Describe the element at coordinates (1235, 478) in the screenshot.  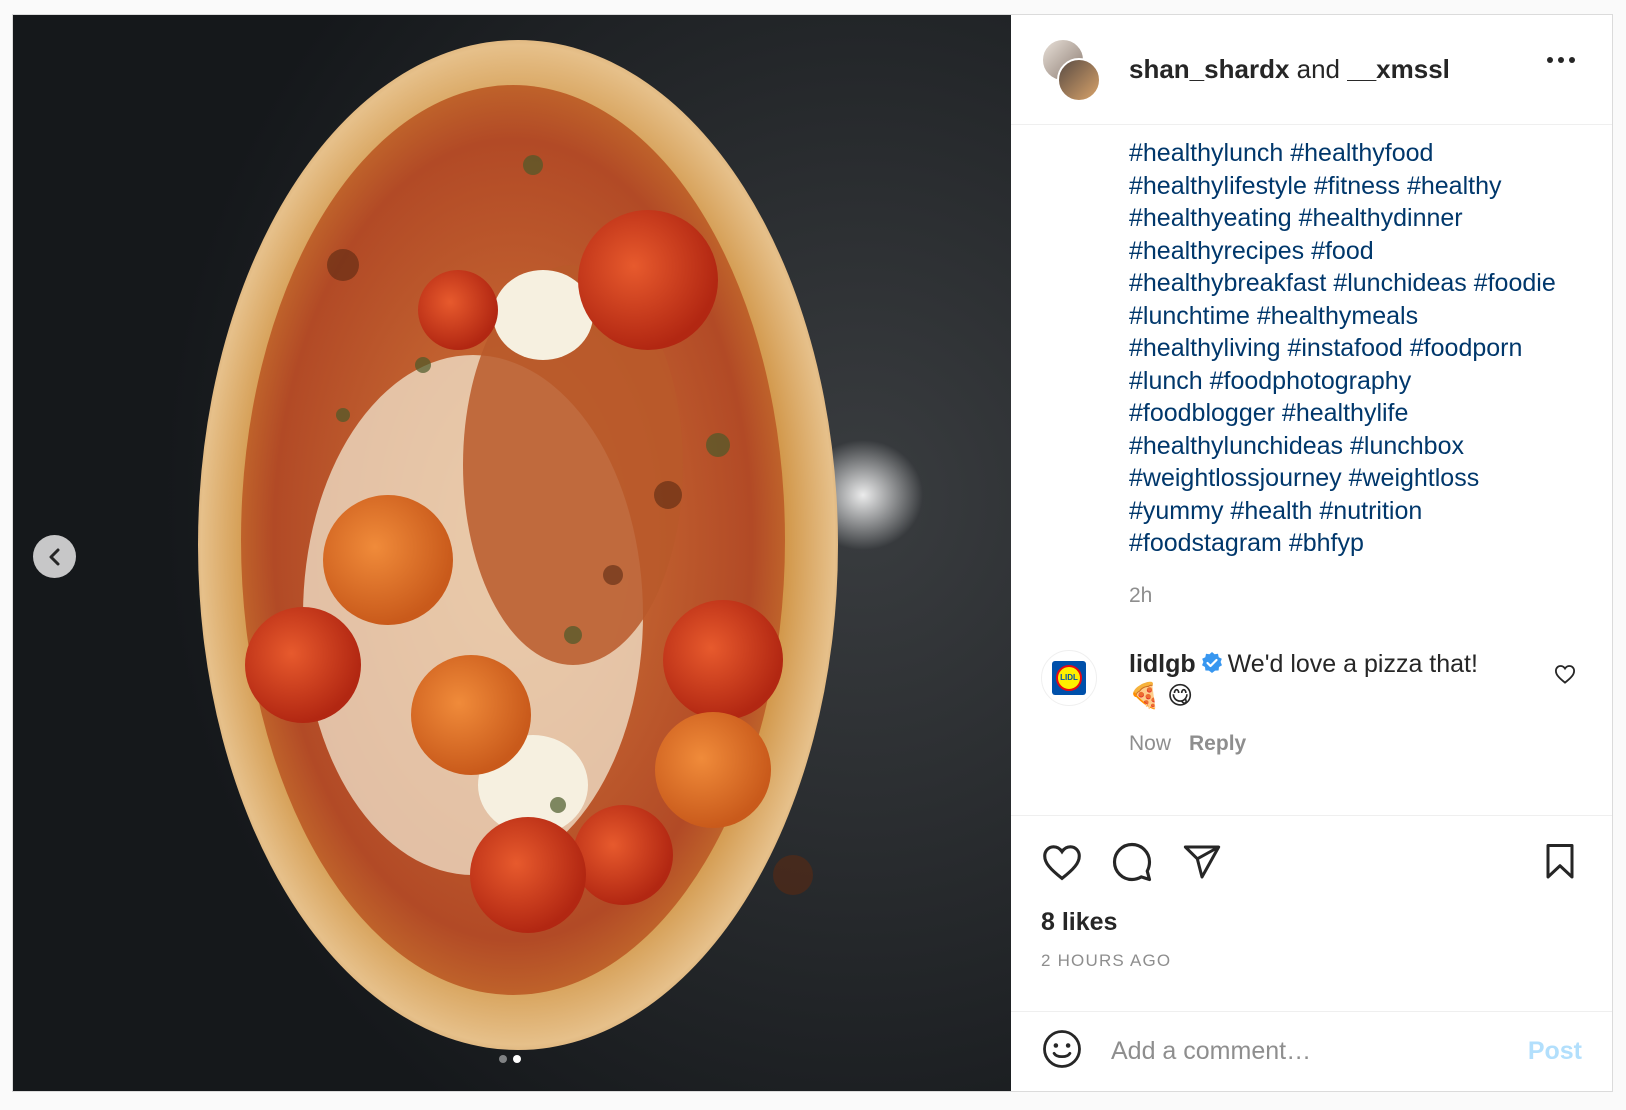
I see `hashtag: #weightlossjourney` at that location.